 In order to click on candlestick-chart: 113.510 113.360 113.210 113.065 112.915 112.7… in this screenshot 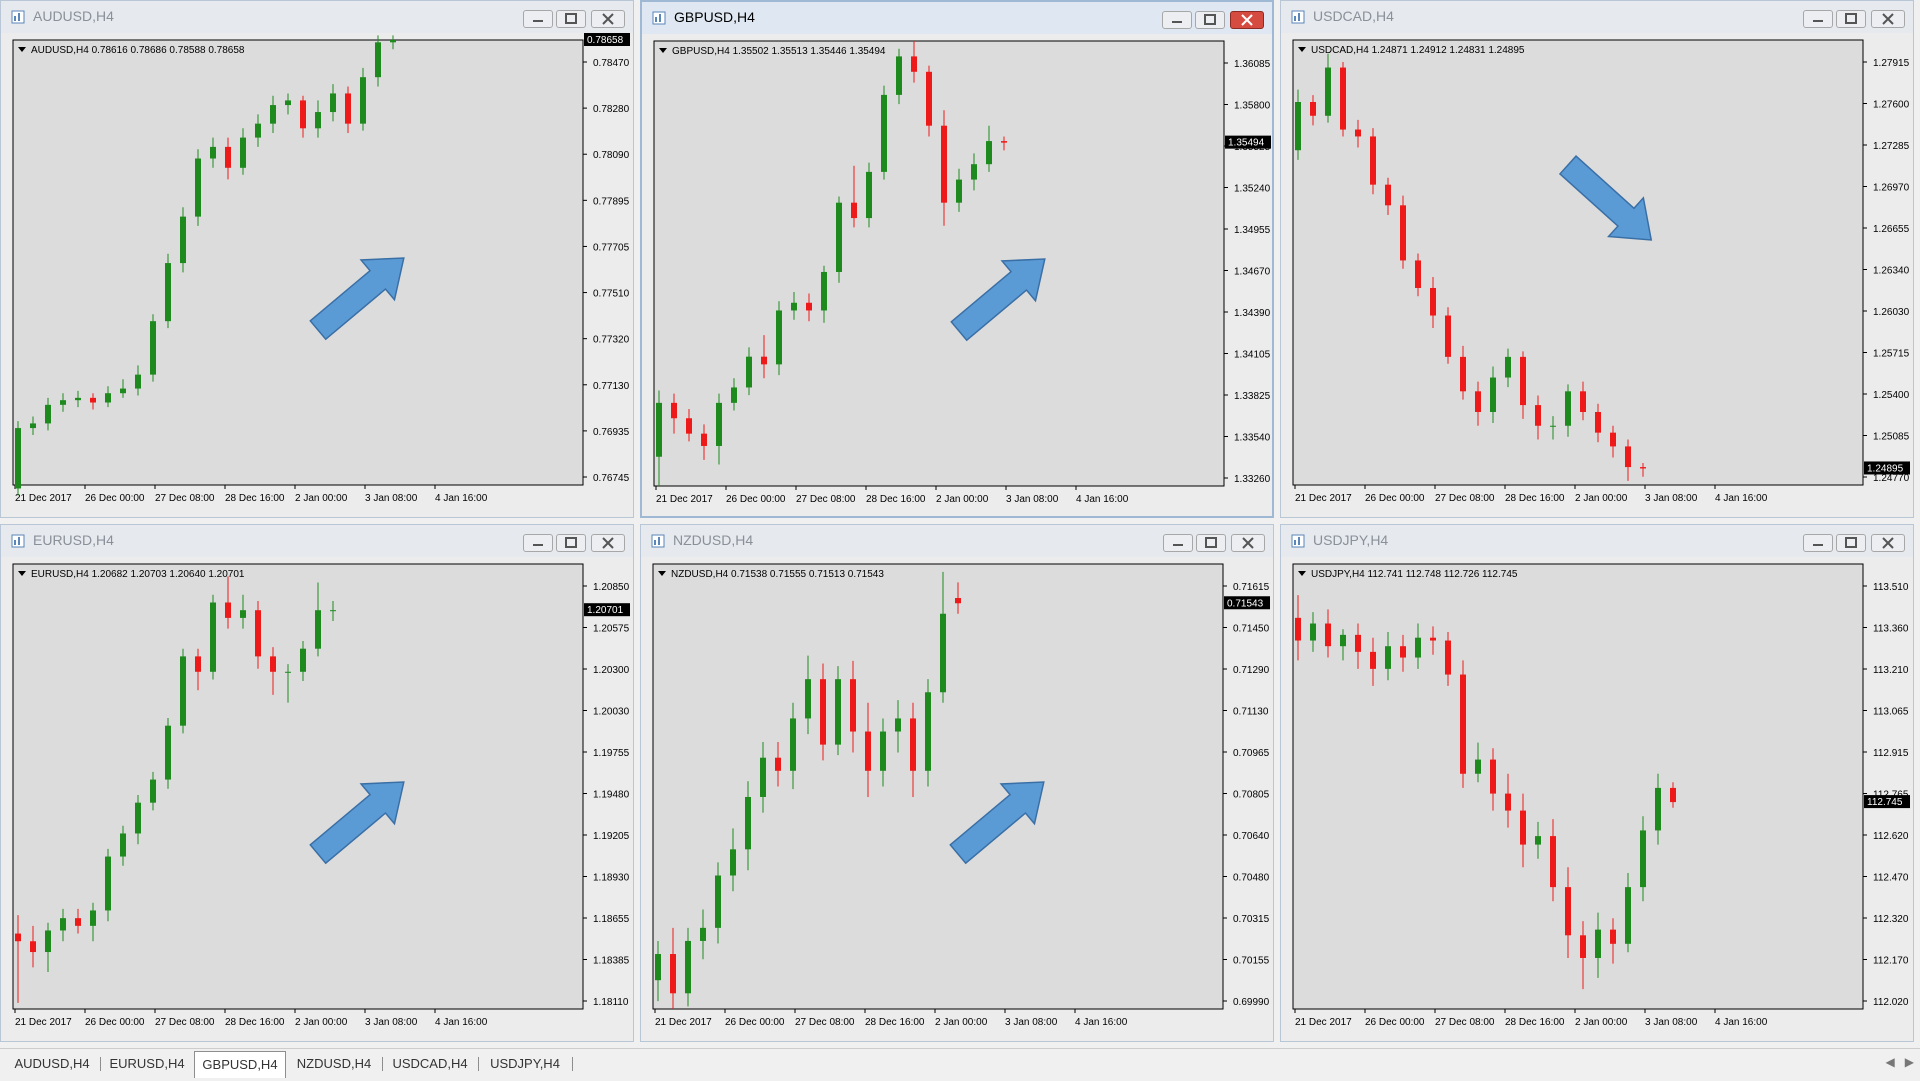, I will do `click(1597, 799)`.